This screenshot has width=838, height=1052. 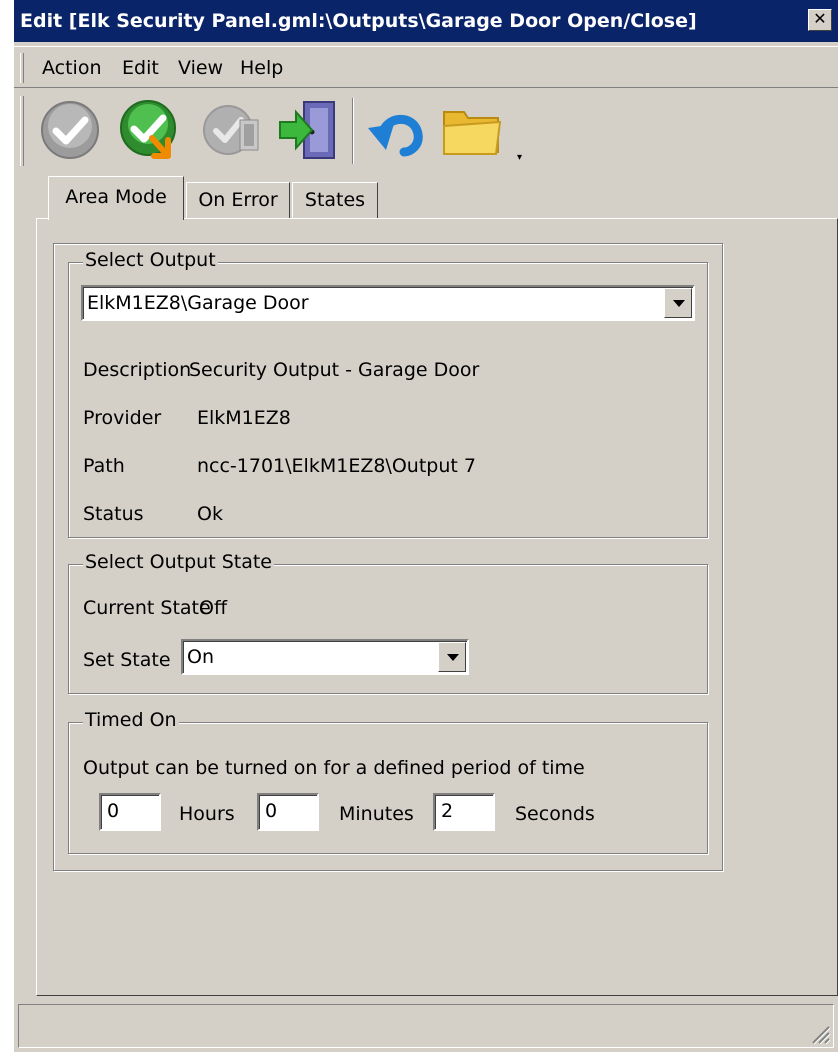 I want to click on toolbar-overflow-icon: ▾, so click(x=519, y=157).